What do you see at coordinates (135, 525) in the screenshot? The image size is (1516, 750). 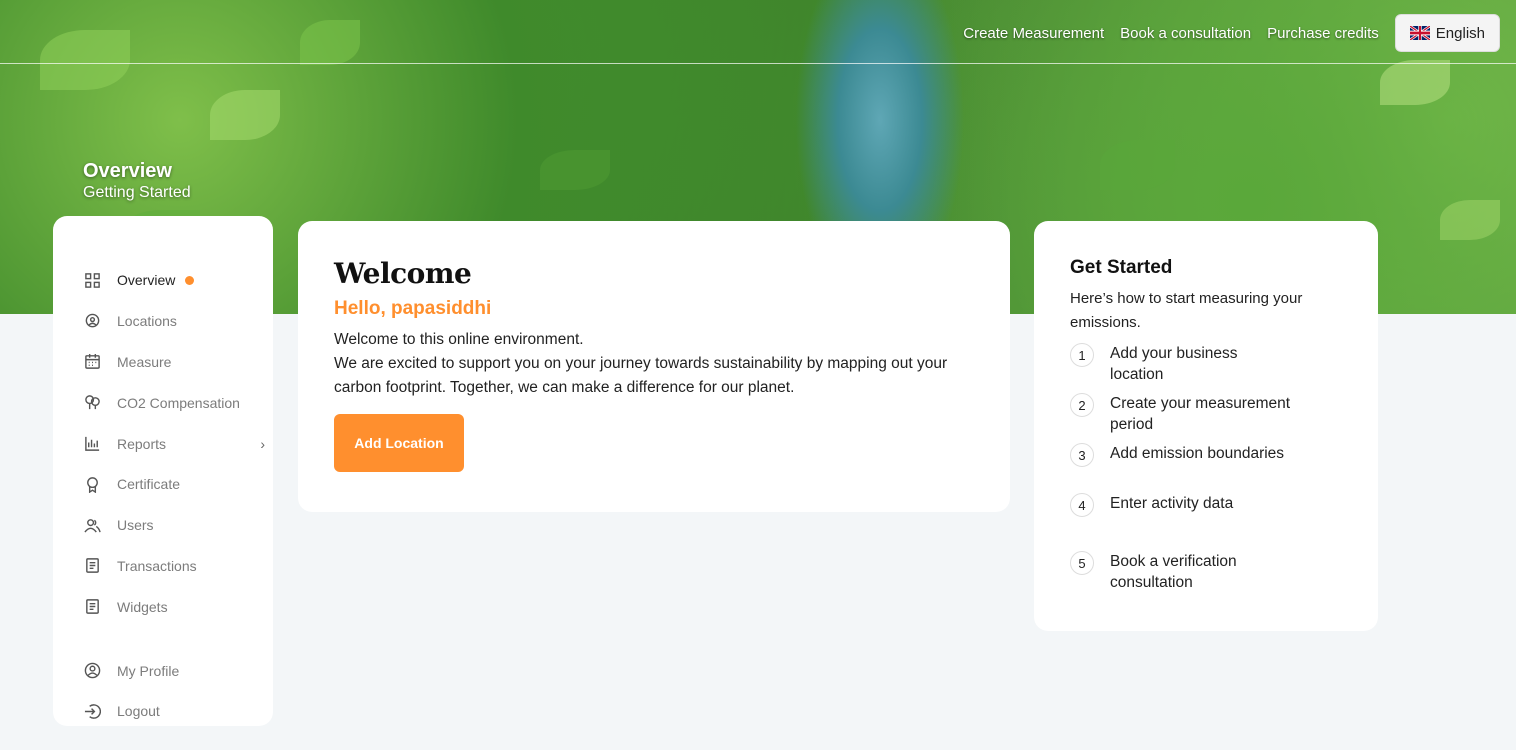 I see `sidebar-item-label: Users` at bounding box center [135, 525].